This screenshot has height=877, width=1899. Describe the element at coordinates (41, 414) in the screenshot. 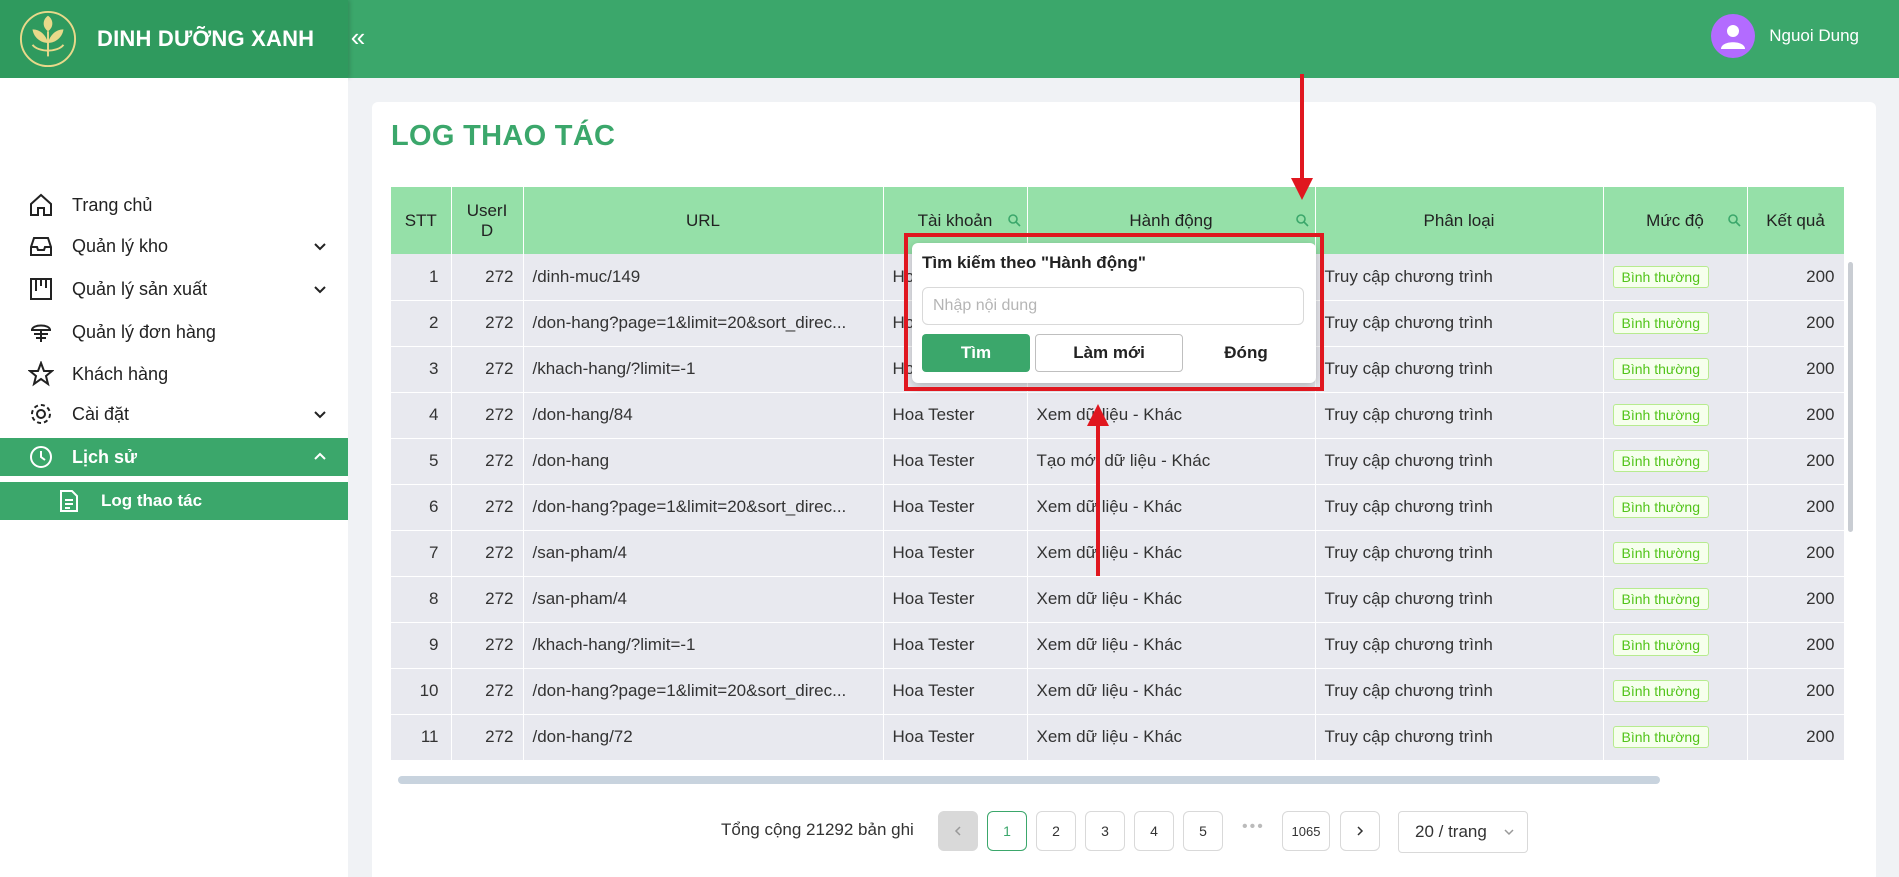

I see `gear-icon` at that location.